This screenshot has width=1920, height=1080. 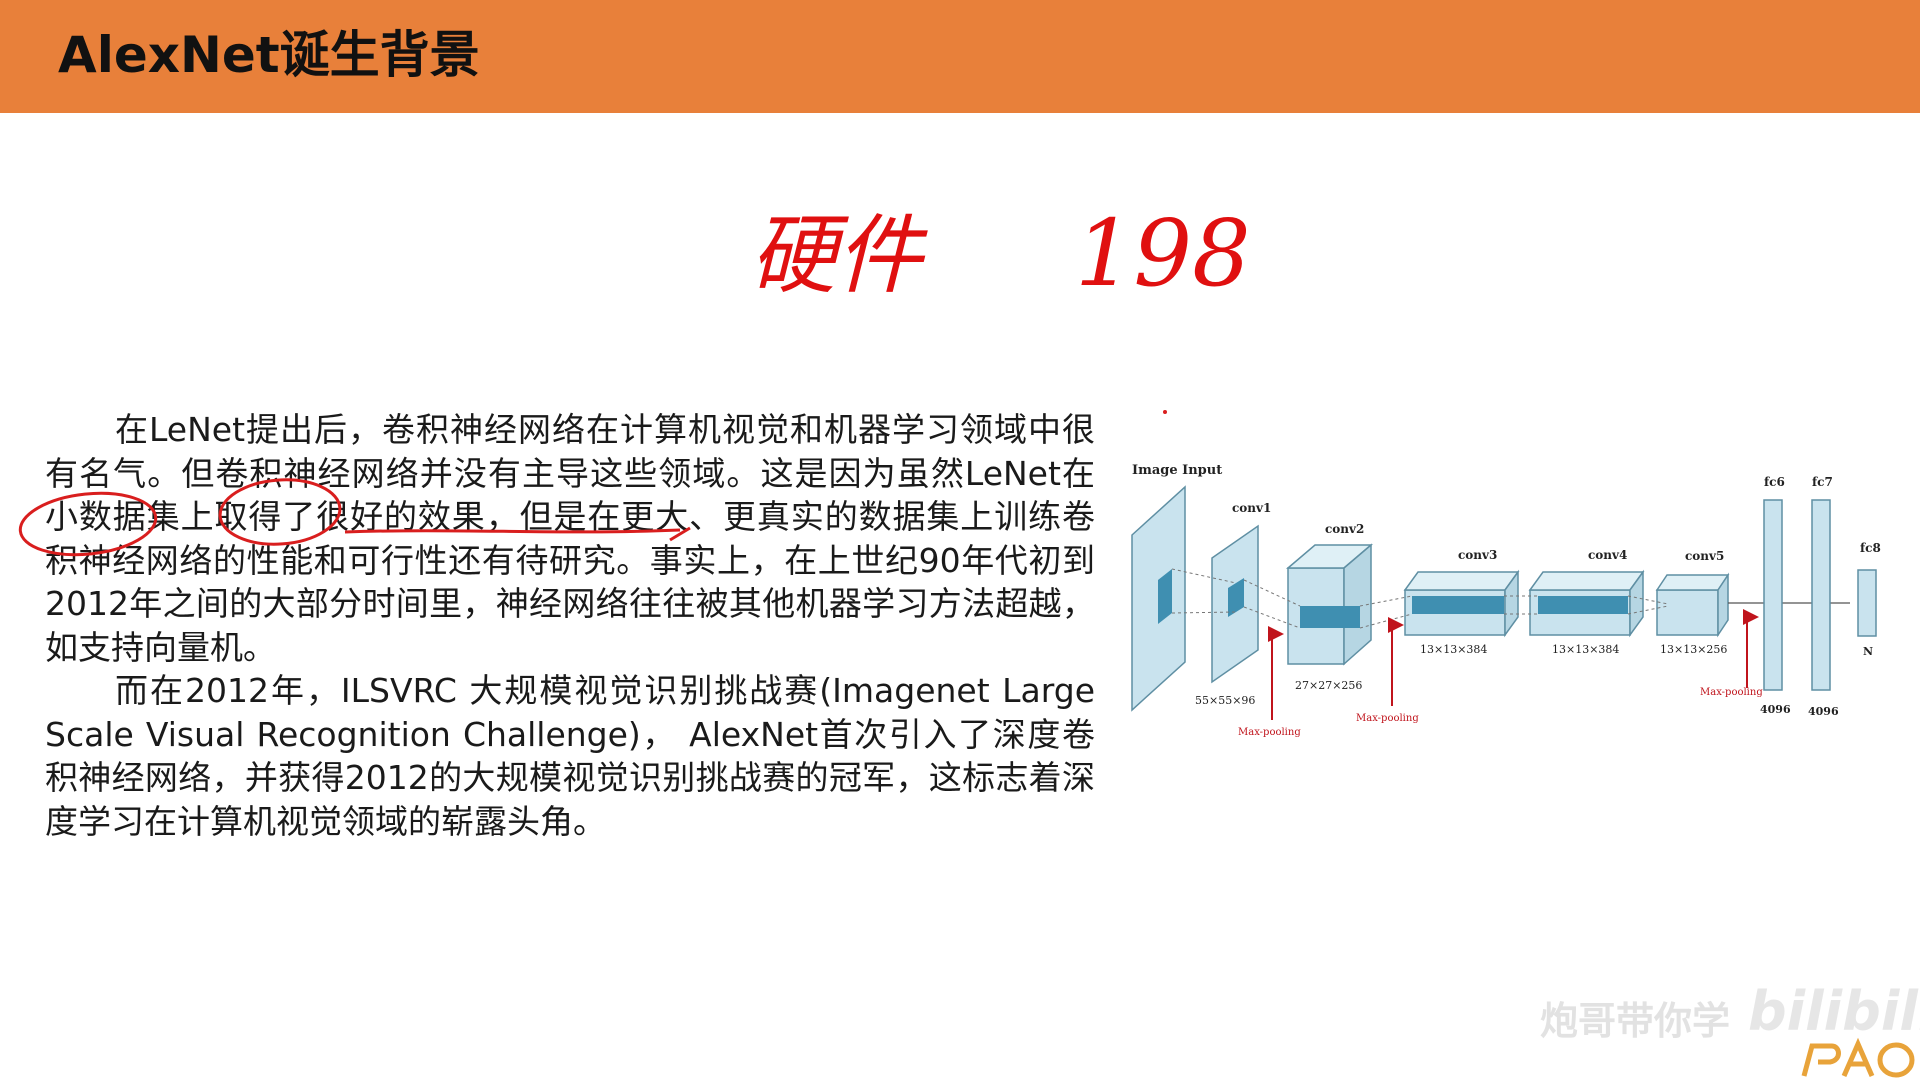 What do you see at coordinates (1822, 482) in the screenshot?
I see `fc7-name: fc7` at bounding box center [1822, 482].